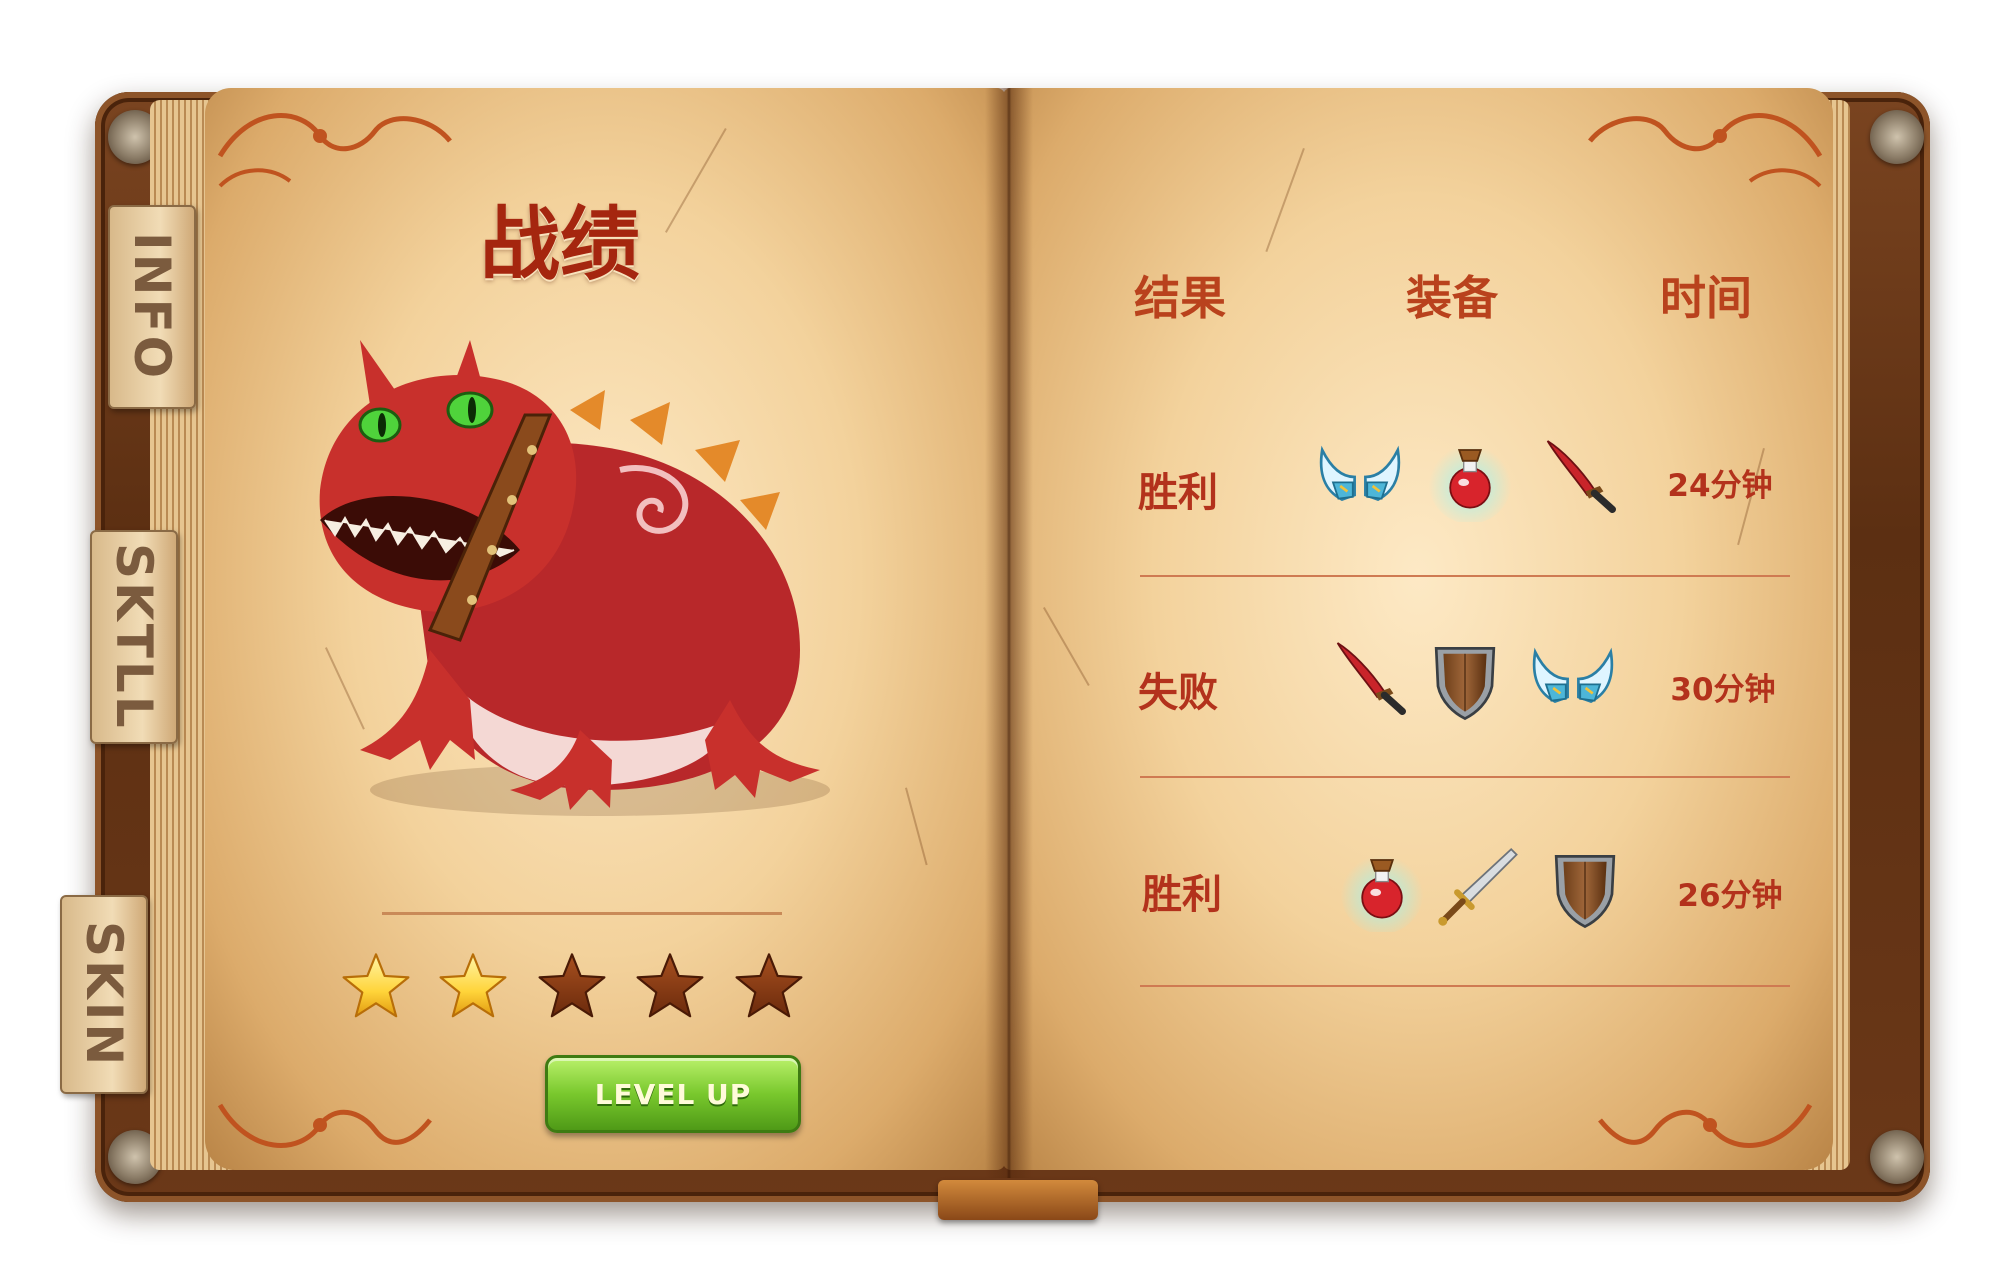 Image resolution: width=2000 pixels, height=1282 pixels. What do you see at coordinates (1178, 693) in the screenshot?
I see `row-result: 失败` at bounding box center [1178, 693].